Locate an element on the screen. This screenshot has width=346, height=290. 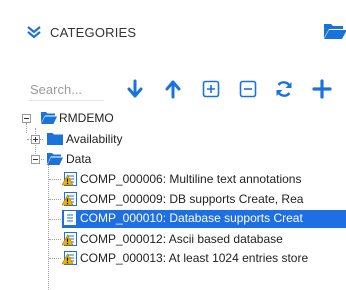
tree-item: COMP_000006: Multiline text annotations is located at coordinates (173, 179).